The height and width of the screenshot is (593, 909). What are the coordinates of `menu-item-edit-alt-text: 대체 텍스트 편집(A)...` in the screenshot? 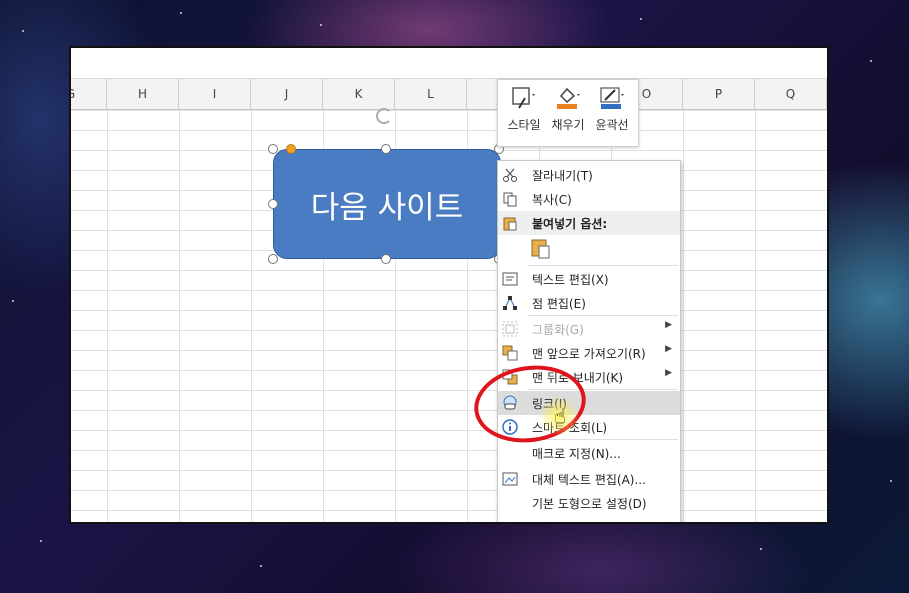 It's located at (589, 479).